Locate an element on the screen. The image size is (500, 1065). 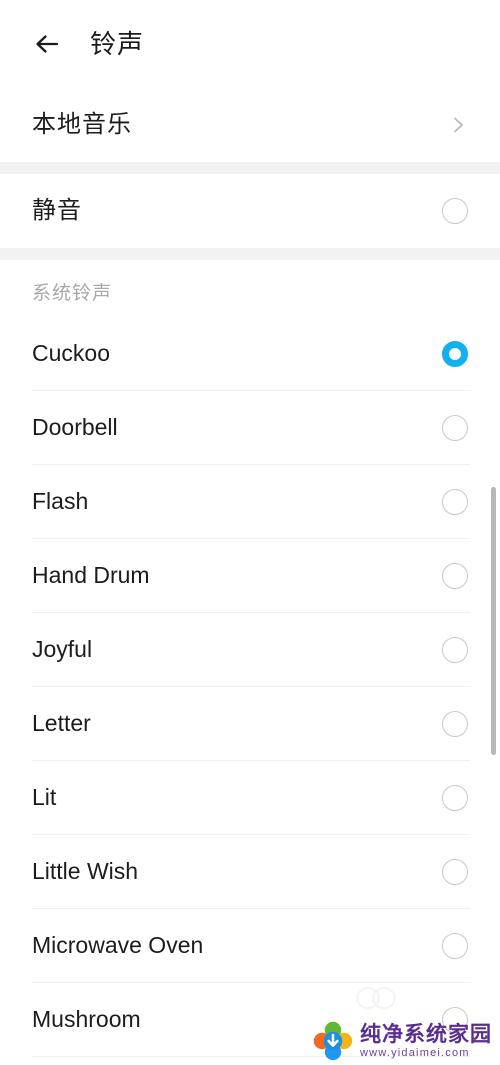
scrollbar-track is located at coordinates (493, 750).